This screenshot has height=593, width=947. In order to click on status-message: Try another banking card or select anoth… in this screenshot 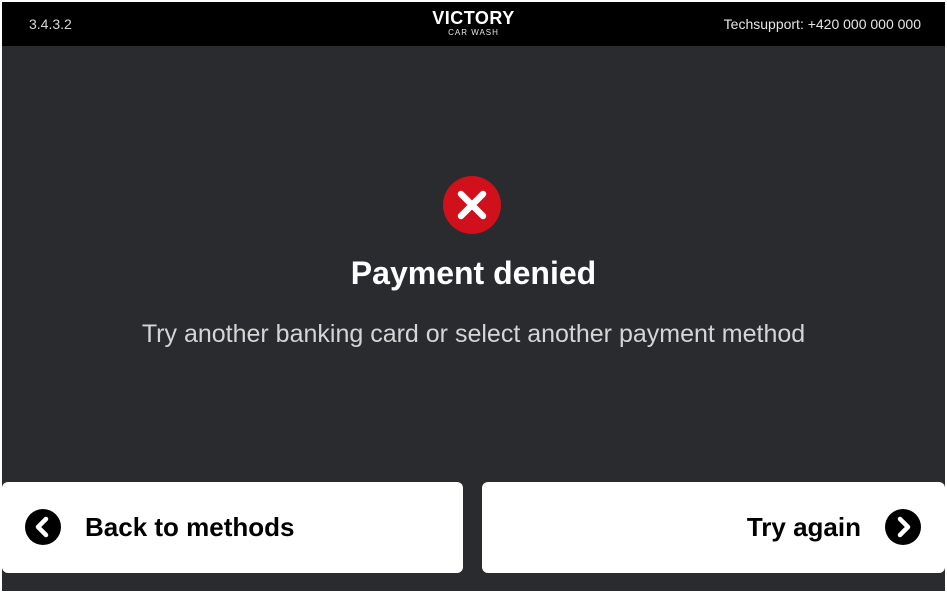, I will do `click(473, 334)`.